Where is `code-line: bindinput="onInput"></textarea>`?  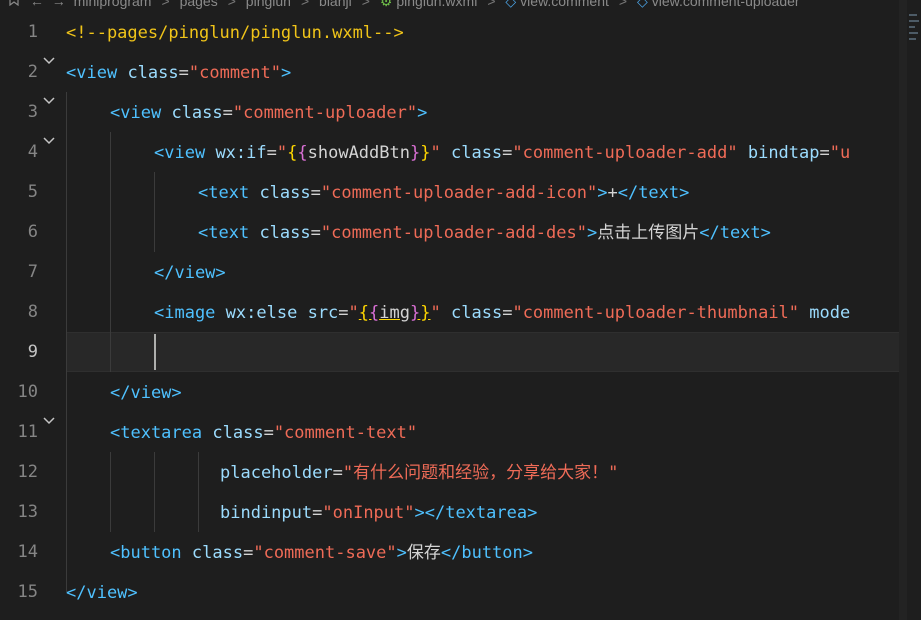 code-line: bindinput="onInput"></textarea> is located at coordinates (378, 513).